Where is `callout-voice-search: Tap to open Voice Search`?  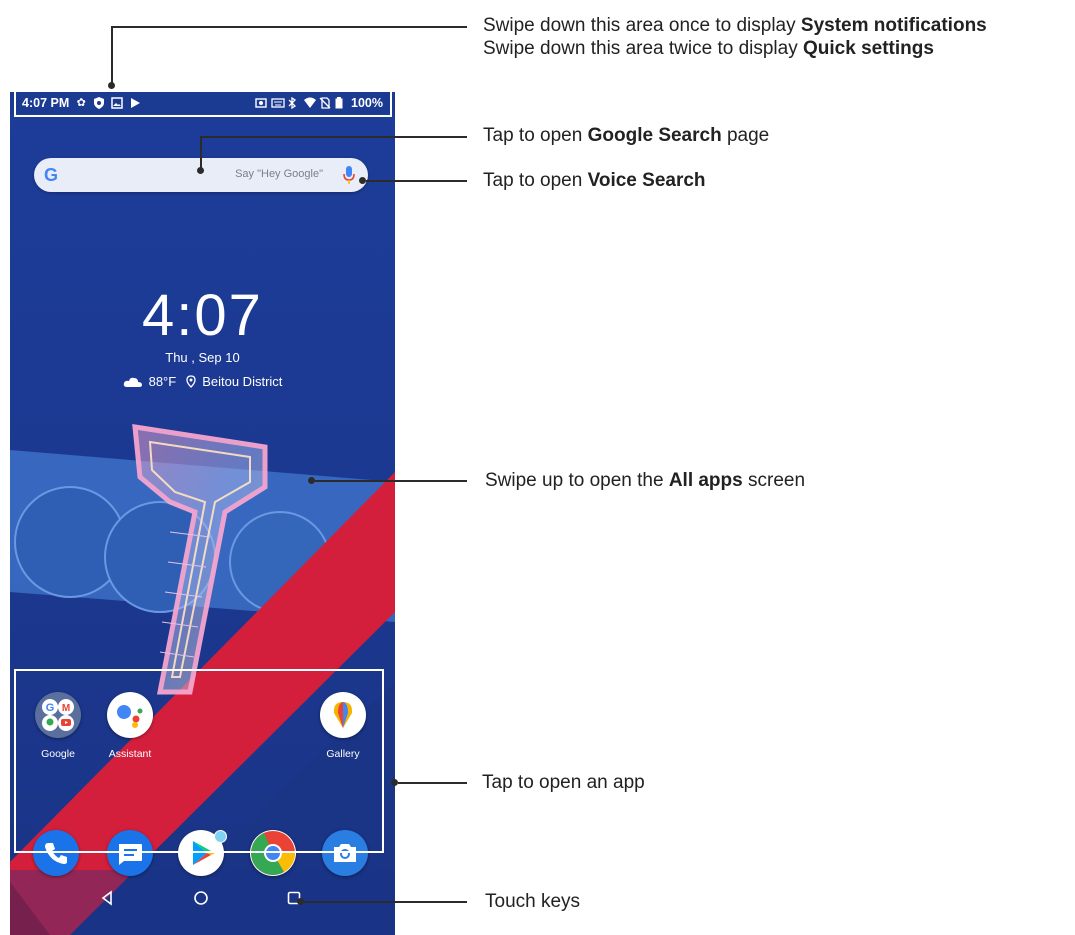 callout-voice-search: Tap to open Voice Search is located at coordinates (594, 180).